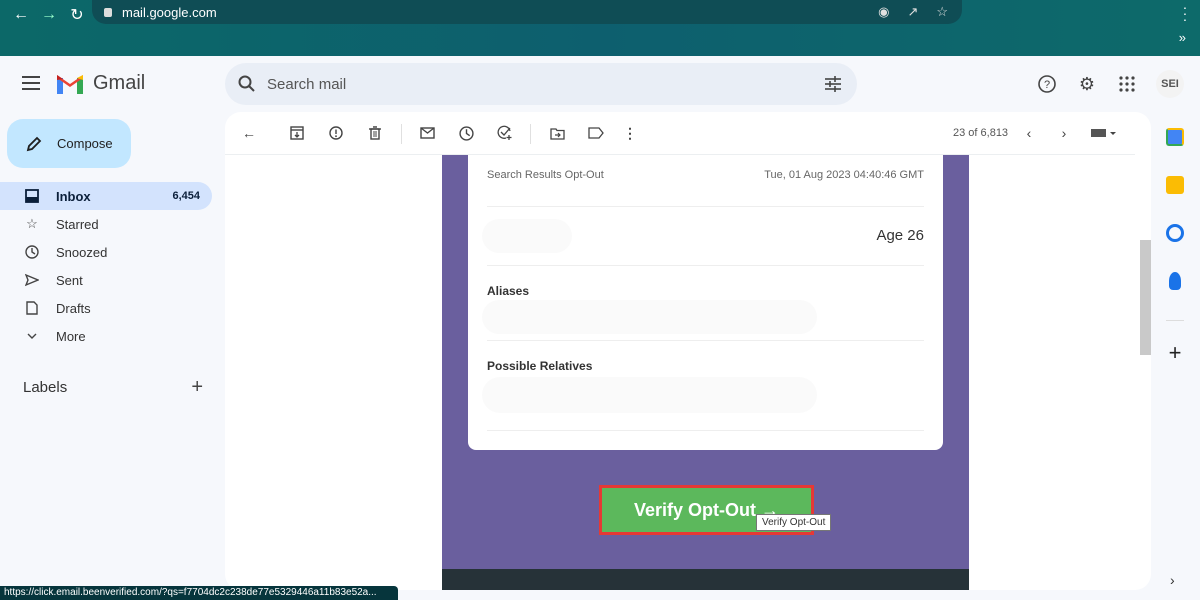 This screenshot has width=1200, height=600. Describe the element at coordinates (545, 175) in the screenshot. I see `card-subject: Search Results Opt-Out` at that location.